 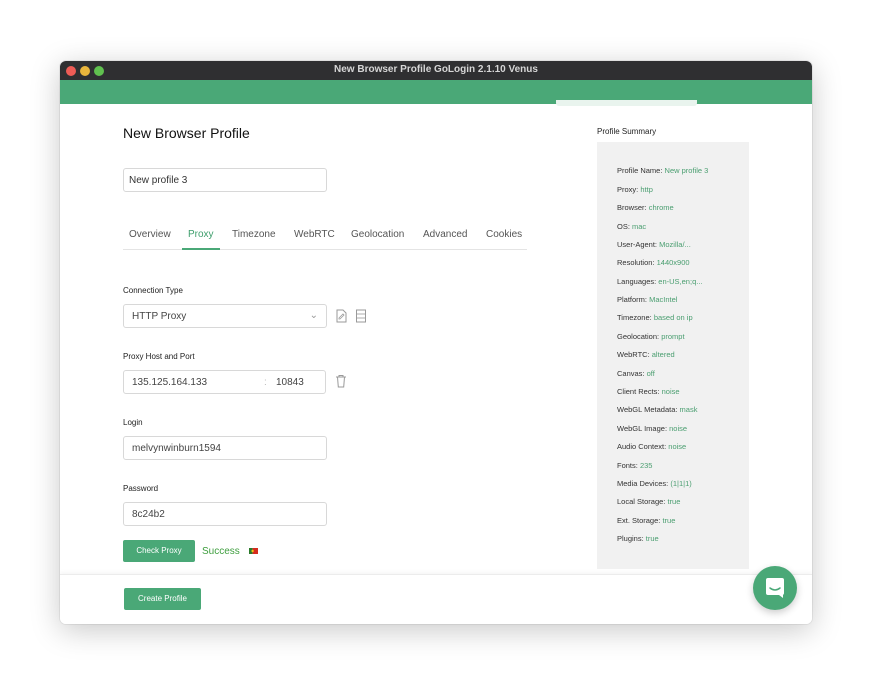 I want to click on summary-row: OS: mac, so click(x=632, y=226).